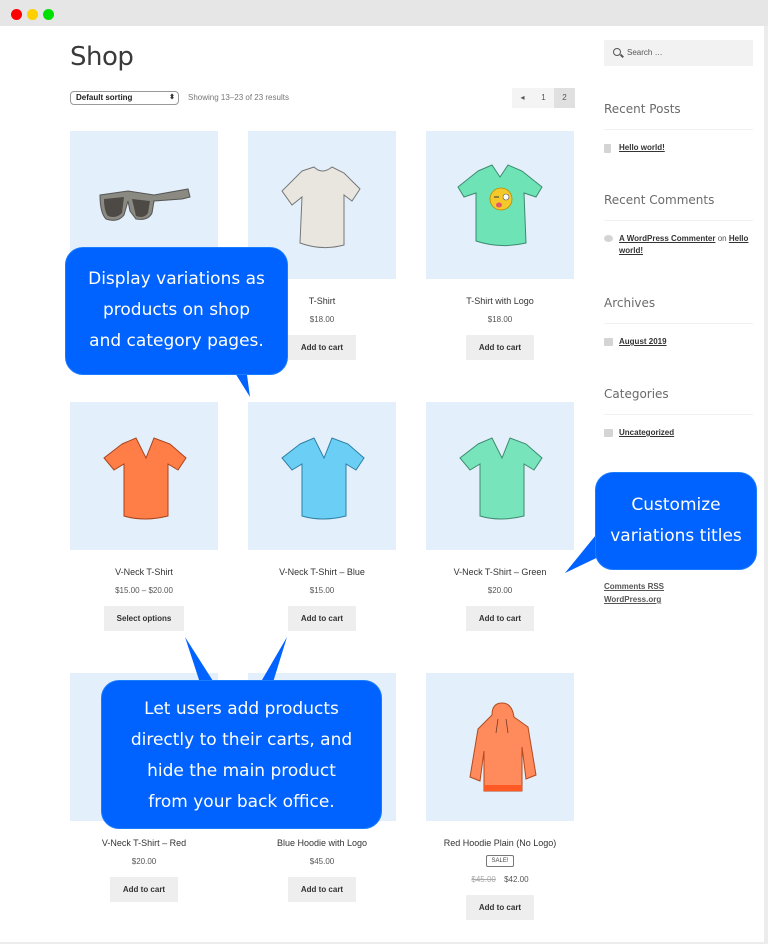  I want to click on product-name: T-Shirt with Logo, so click(500, 301).